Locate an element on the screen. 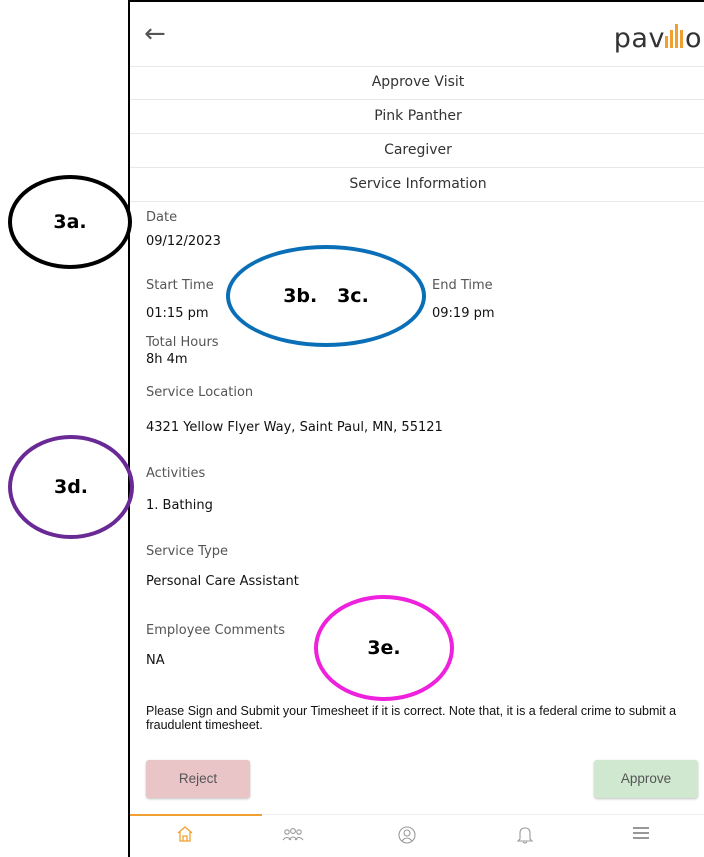 The image size is (704, 857). logo-bars-icon is located at coordinates (674, 39).